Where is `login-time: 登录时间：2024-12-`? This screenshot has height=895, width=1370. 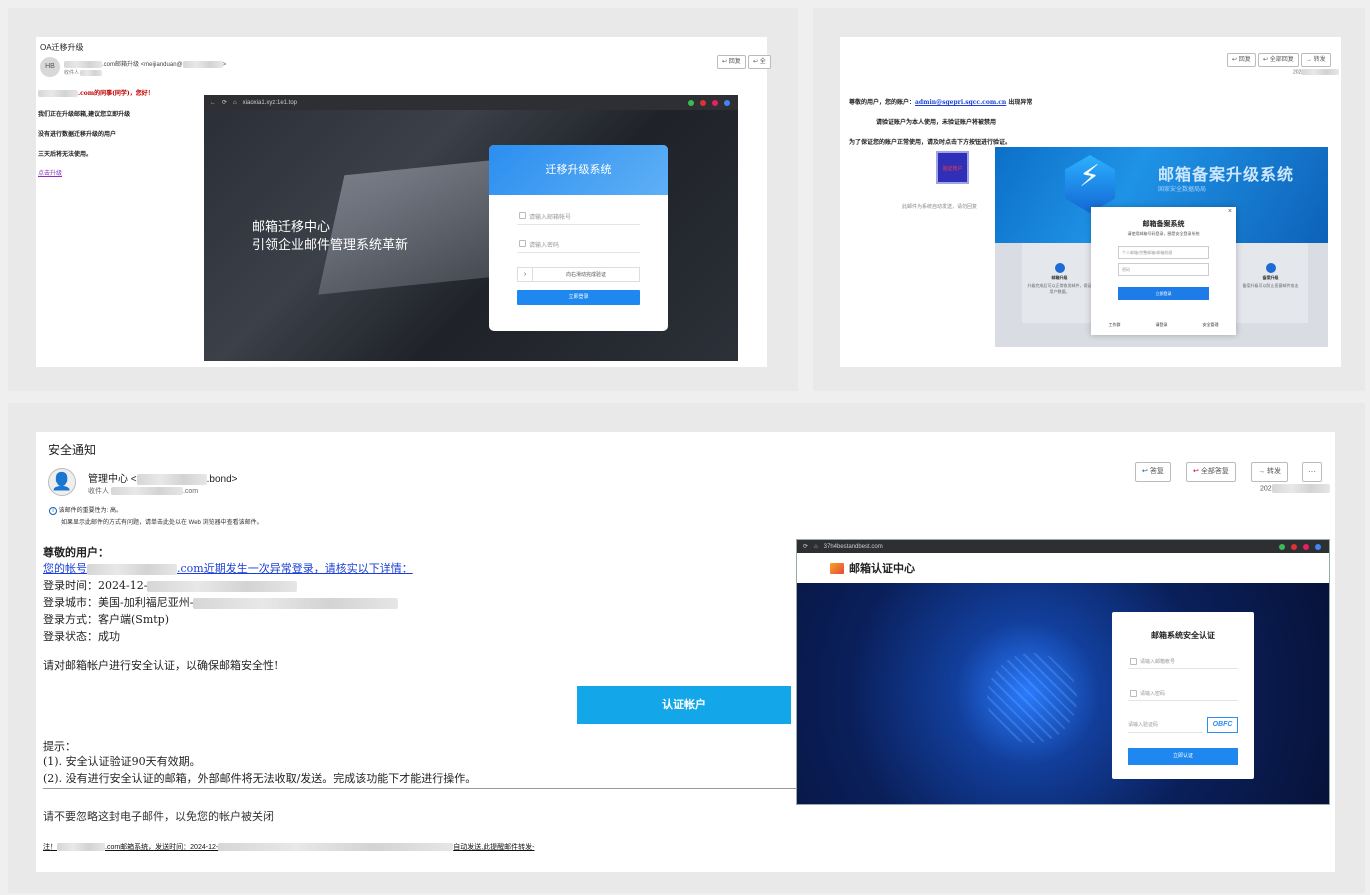 login-time: 登录时间：2024-12- is located at coordinates (170, 585).